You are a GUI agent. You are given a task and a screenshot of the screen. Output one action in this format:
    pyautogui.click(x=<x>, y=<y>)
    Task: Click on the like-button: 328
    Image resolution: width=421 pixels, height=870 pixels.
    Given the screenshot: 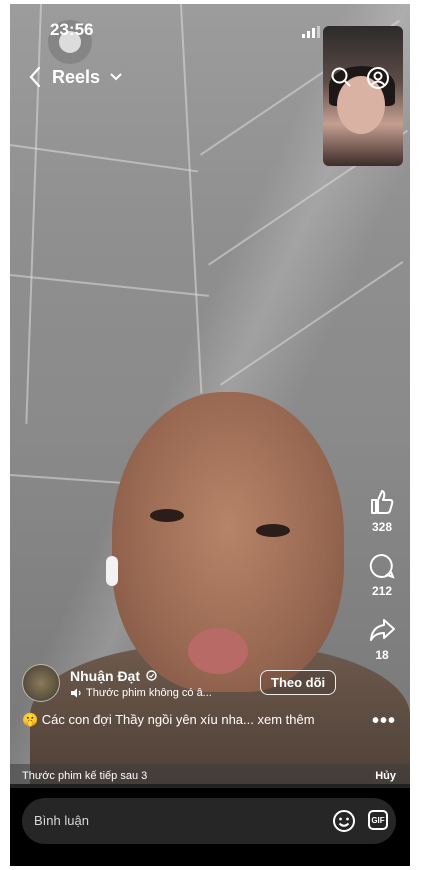 What is the action you would take?
    pyautogui.click(x=382, y=511)
    